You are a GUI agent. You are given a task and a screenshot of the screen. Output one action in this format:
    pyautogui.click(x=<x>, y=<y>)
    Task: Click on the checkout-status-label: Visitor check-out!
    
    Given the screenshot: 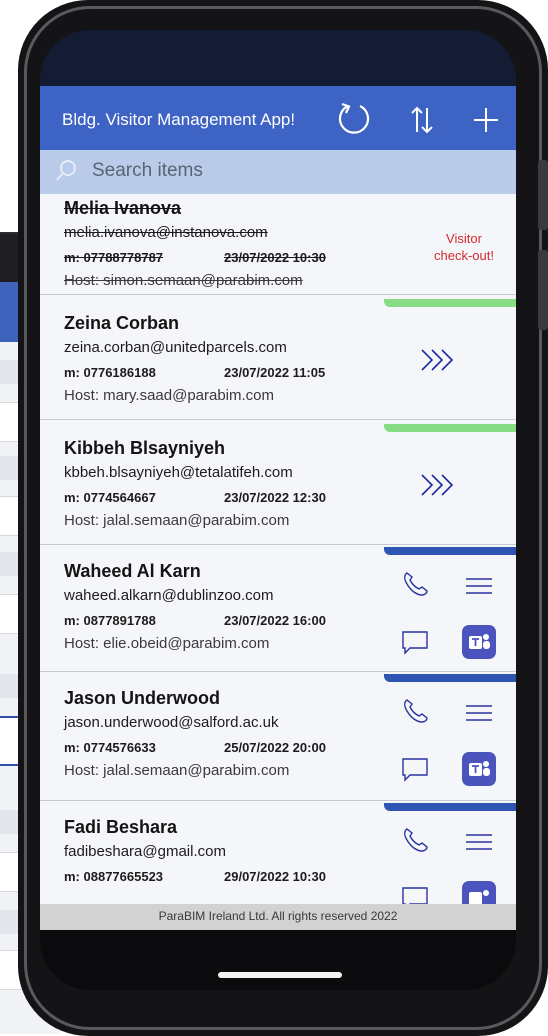 What is the action you would take?
    pyautogui.click(x=464, y=247)
    